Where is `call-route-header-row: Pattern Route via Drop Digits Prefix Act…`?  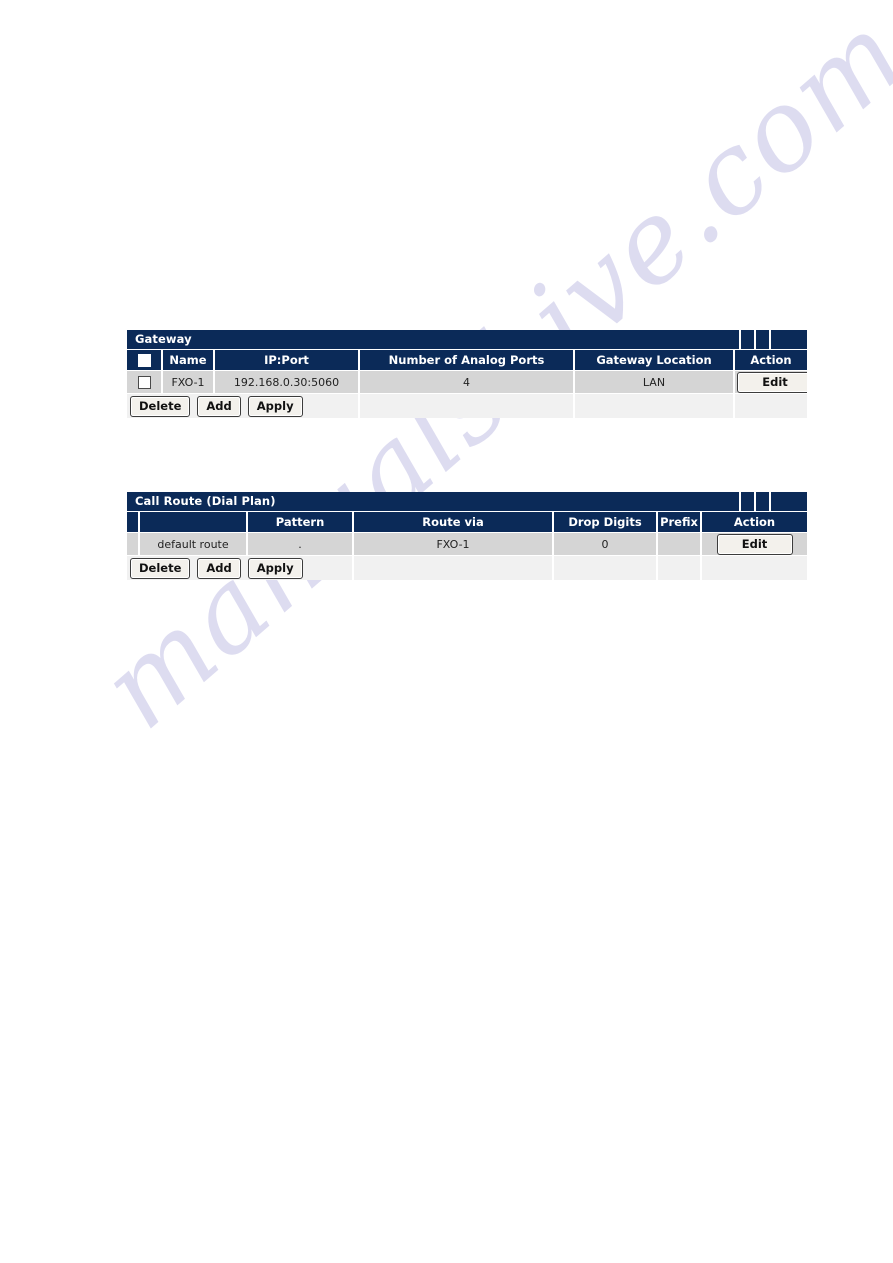 call-route-header-row: Pattern Route via Drop Digits Prefix Act… is located at coordinates (467, 522).